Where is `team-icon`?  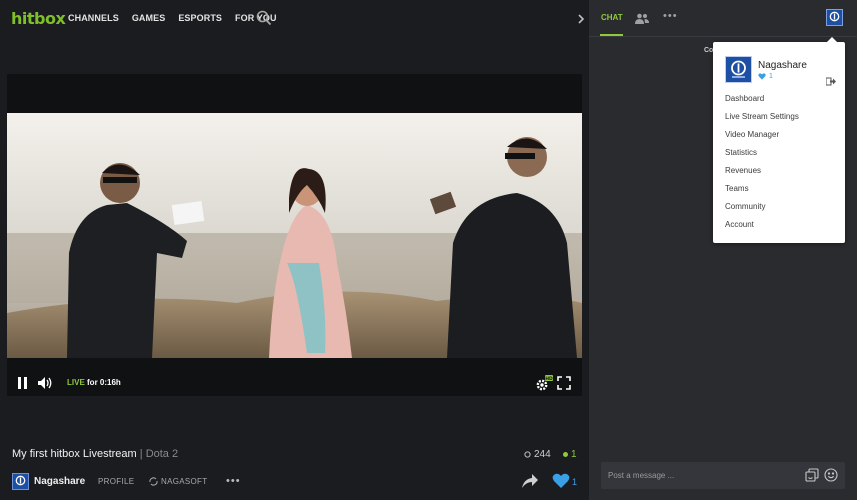 team-icon is located at coordinates (153, 481).